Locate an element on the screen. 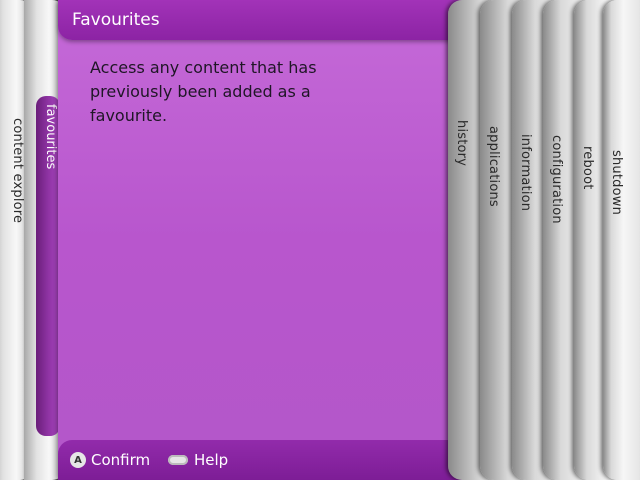 This screenshot has width=640, height=480. tab-label: history is located at coordinates (461, 143).